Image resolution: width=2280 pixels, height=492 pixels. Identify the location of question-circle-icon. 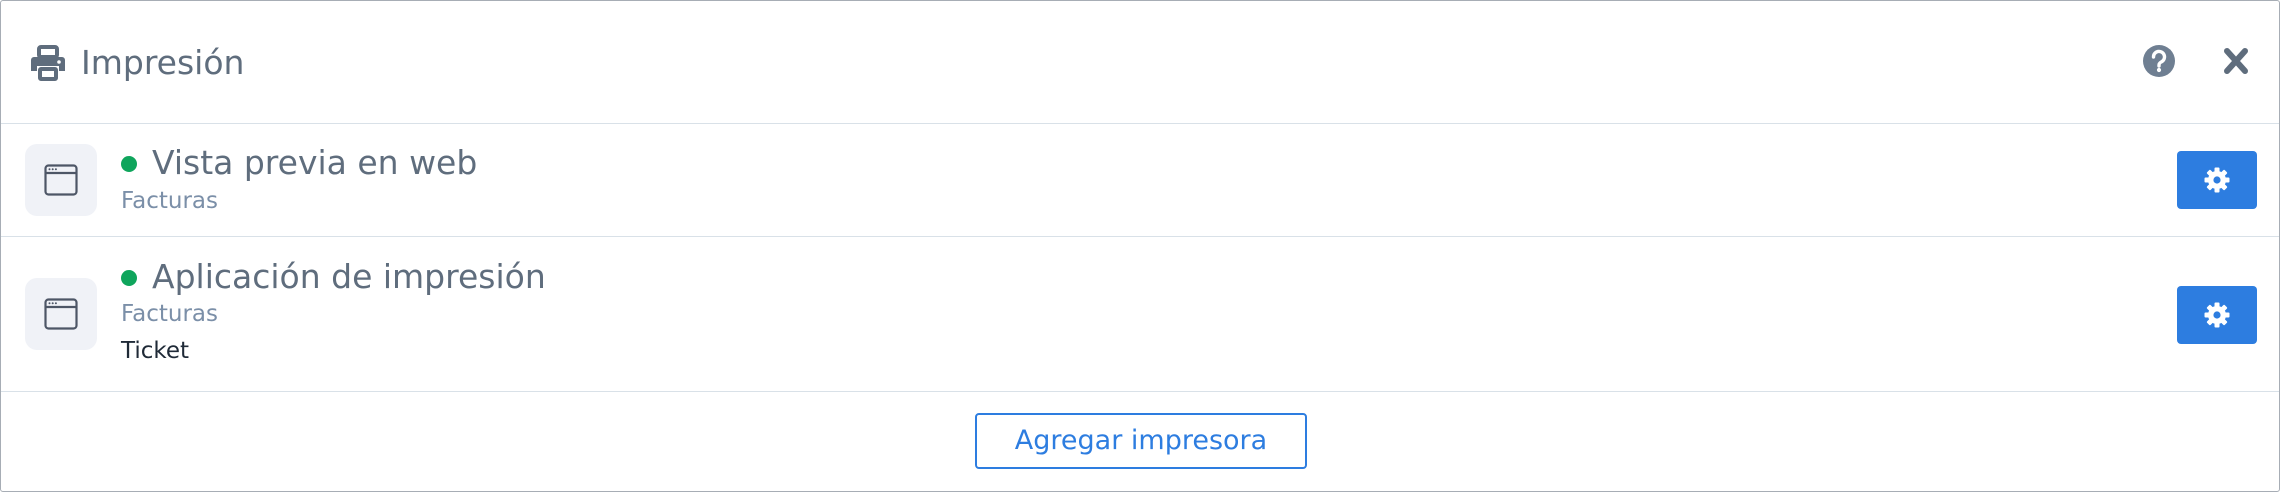
(2159, 61).